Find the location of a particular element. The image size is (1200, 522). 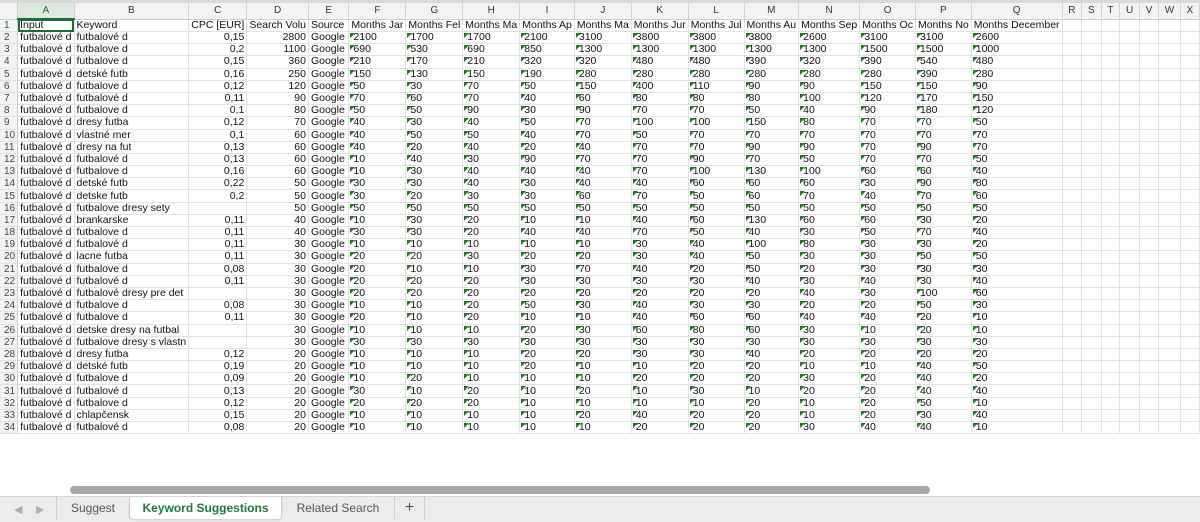

month-volume-cell: 1700 is located at coordinates (491, 38).